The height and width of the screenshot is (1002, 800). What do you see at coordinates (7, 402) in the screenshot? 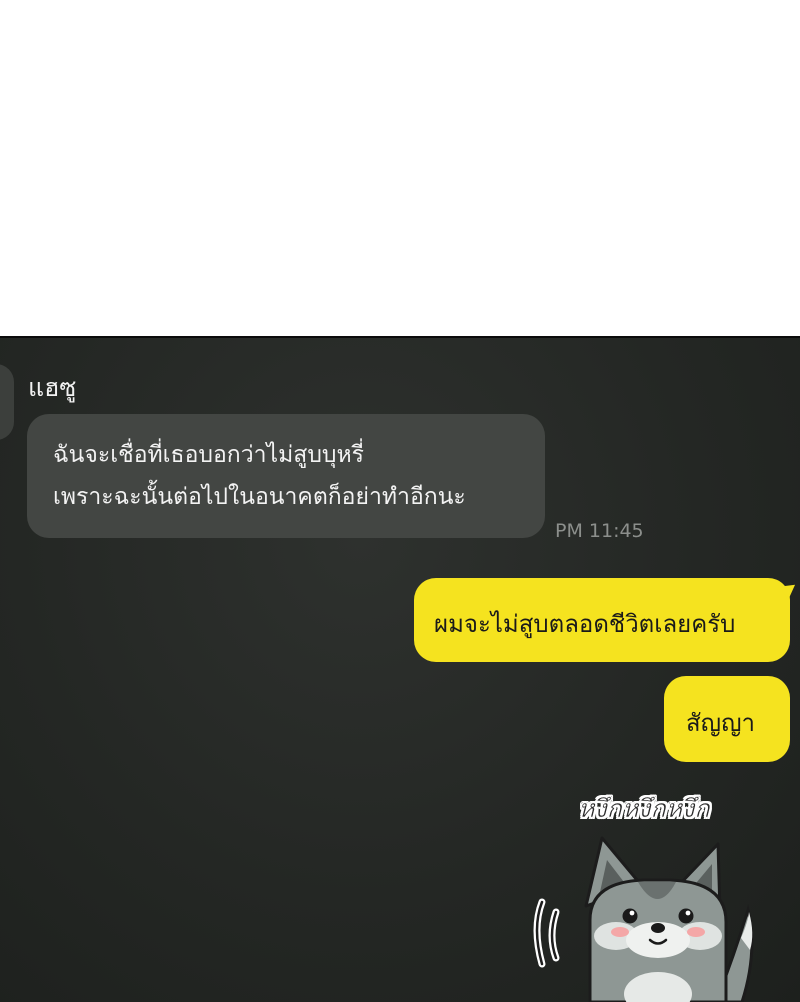
I see `sender-avatar` at bounding box center [7, 402].